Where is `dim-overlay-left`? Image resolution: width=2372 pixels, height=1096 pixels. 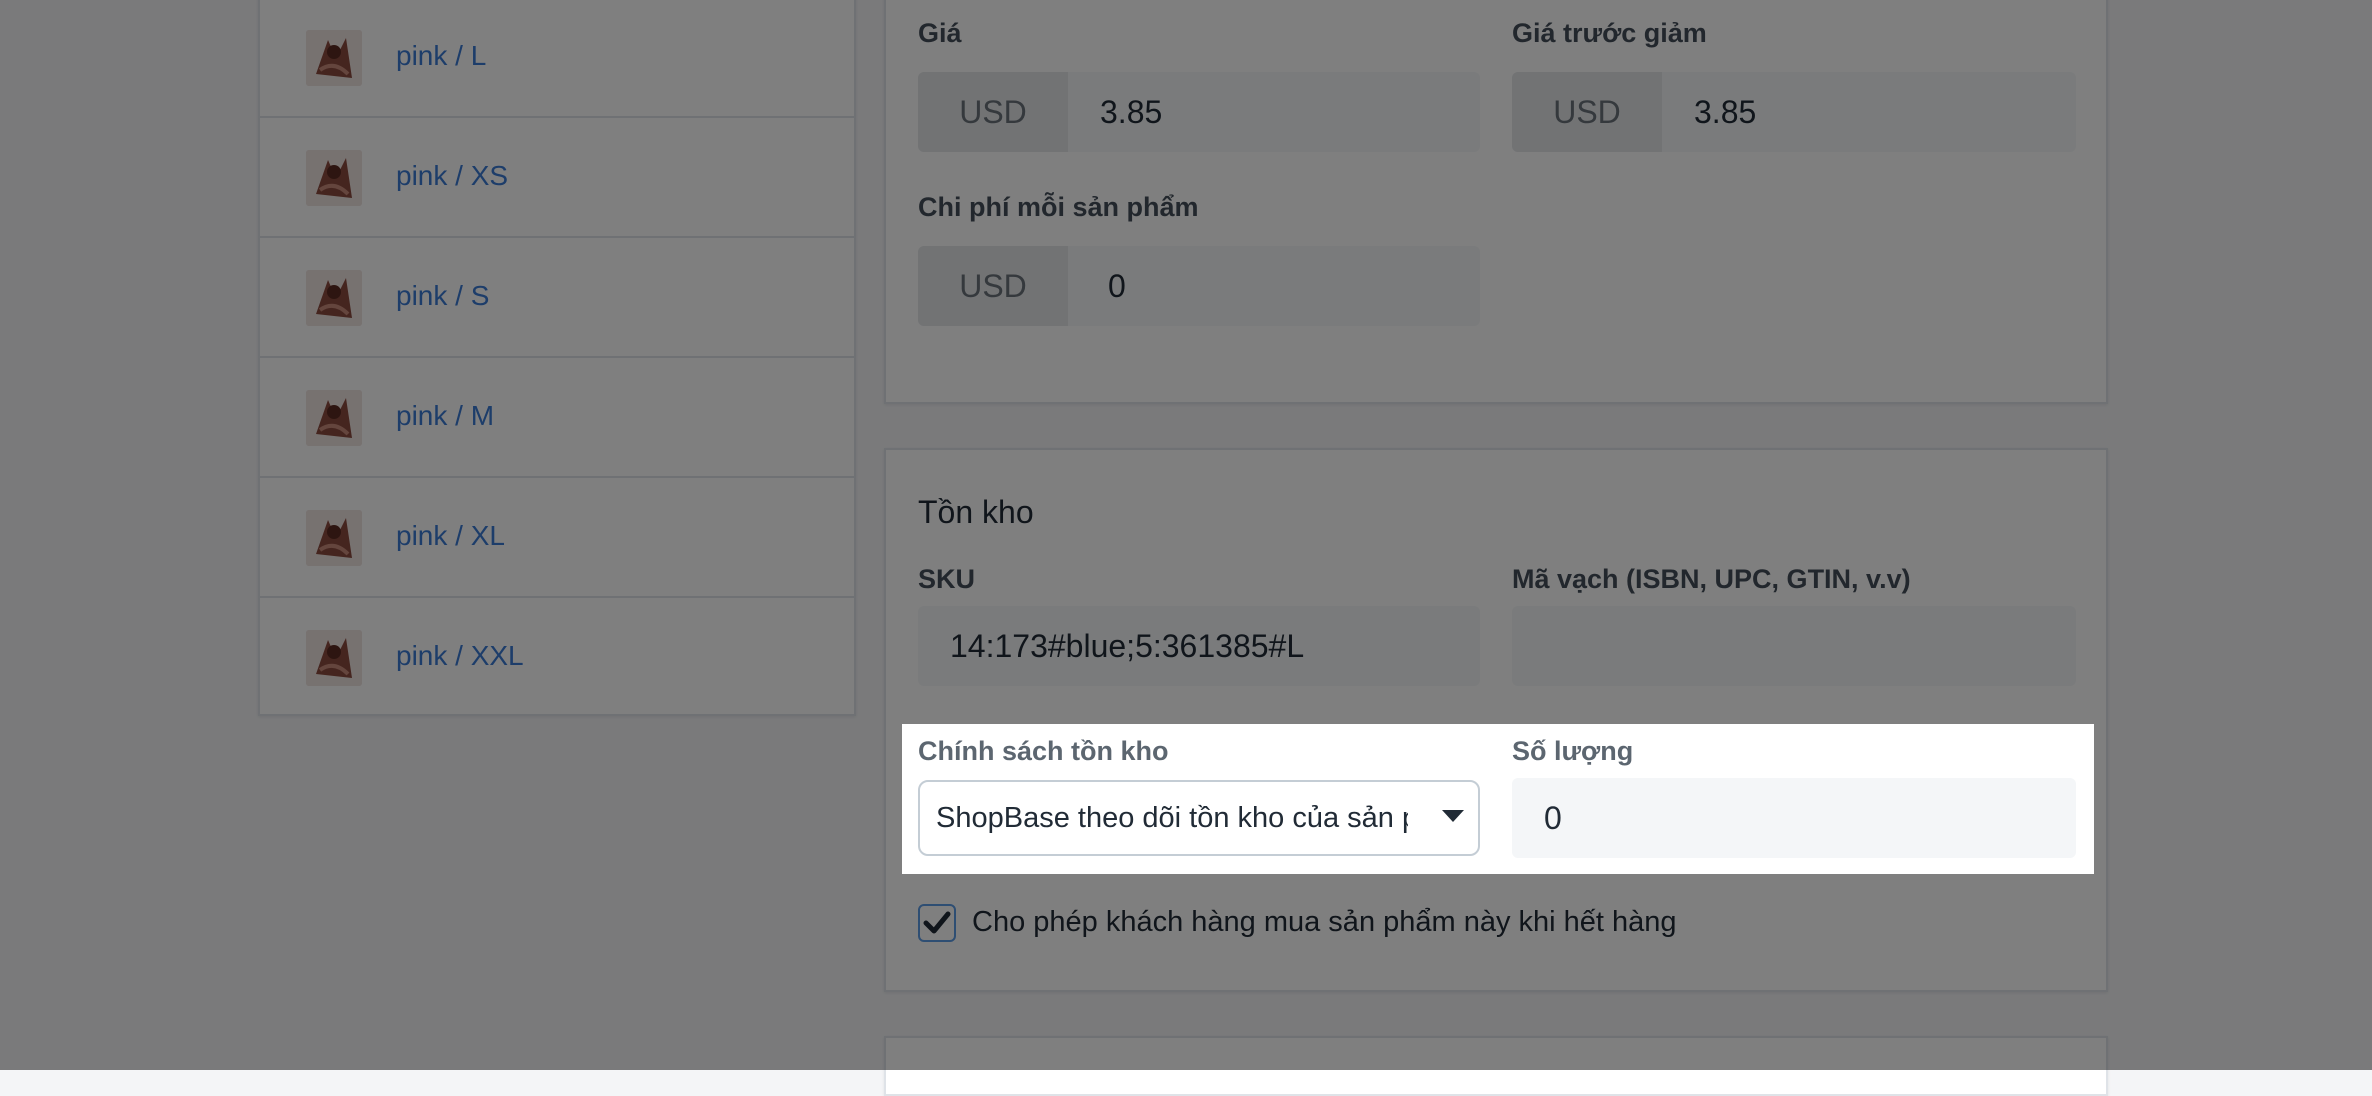
dim-overlay-left is located at coordinates (451, 799).